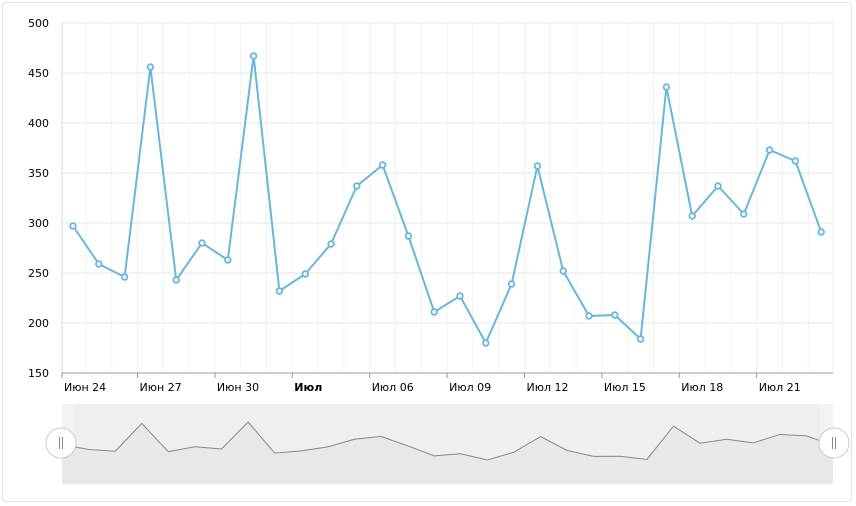  What do you see at coordinates (548, 387) in the screenshot?
I see `x-tick-label: Июл 12` at bounding box center [548, 387].